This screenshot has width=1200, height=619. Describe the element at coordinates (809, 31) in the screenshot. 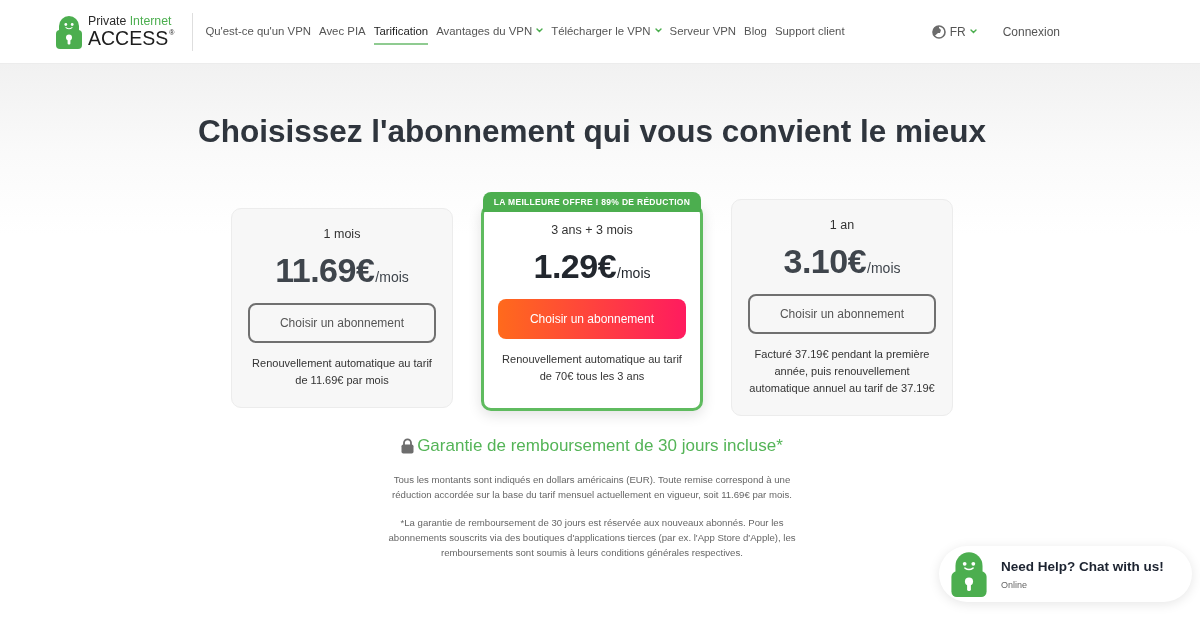

I see `nav-link: Support client` at that location.